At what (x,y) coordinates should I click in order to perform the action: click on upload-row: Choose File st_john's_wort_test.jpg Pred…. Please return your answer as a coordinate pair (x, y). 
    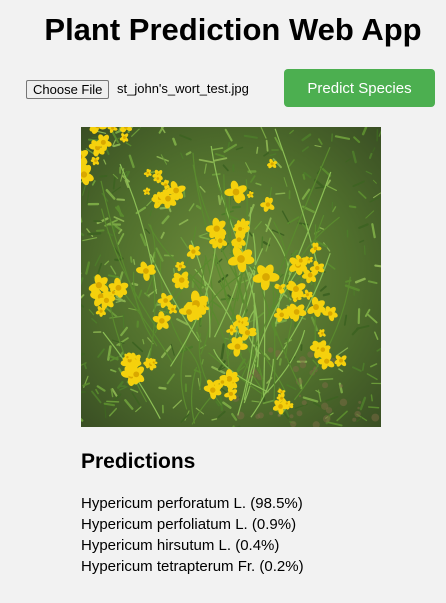
    Looking at the image, I should click on (231, 88).